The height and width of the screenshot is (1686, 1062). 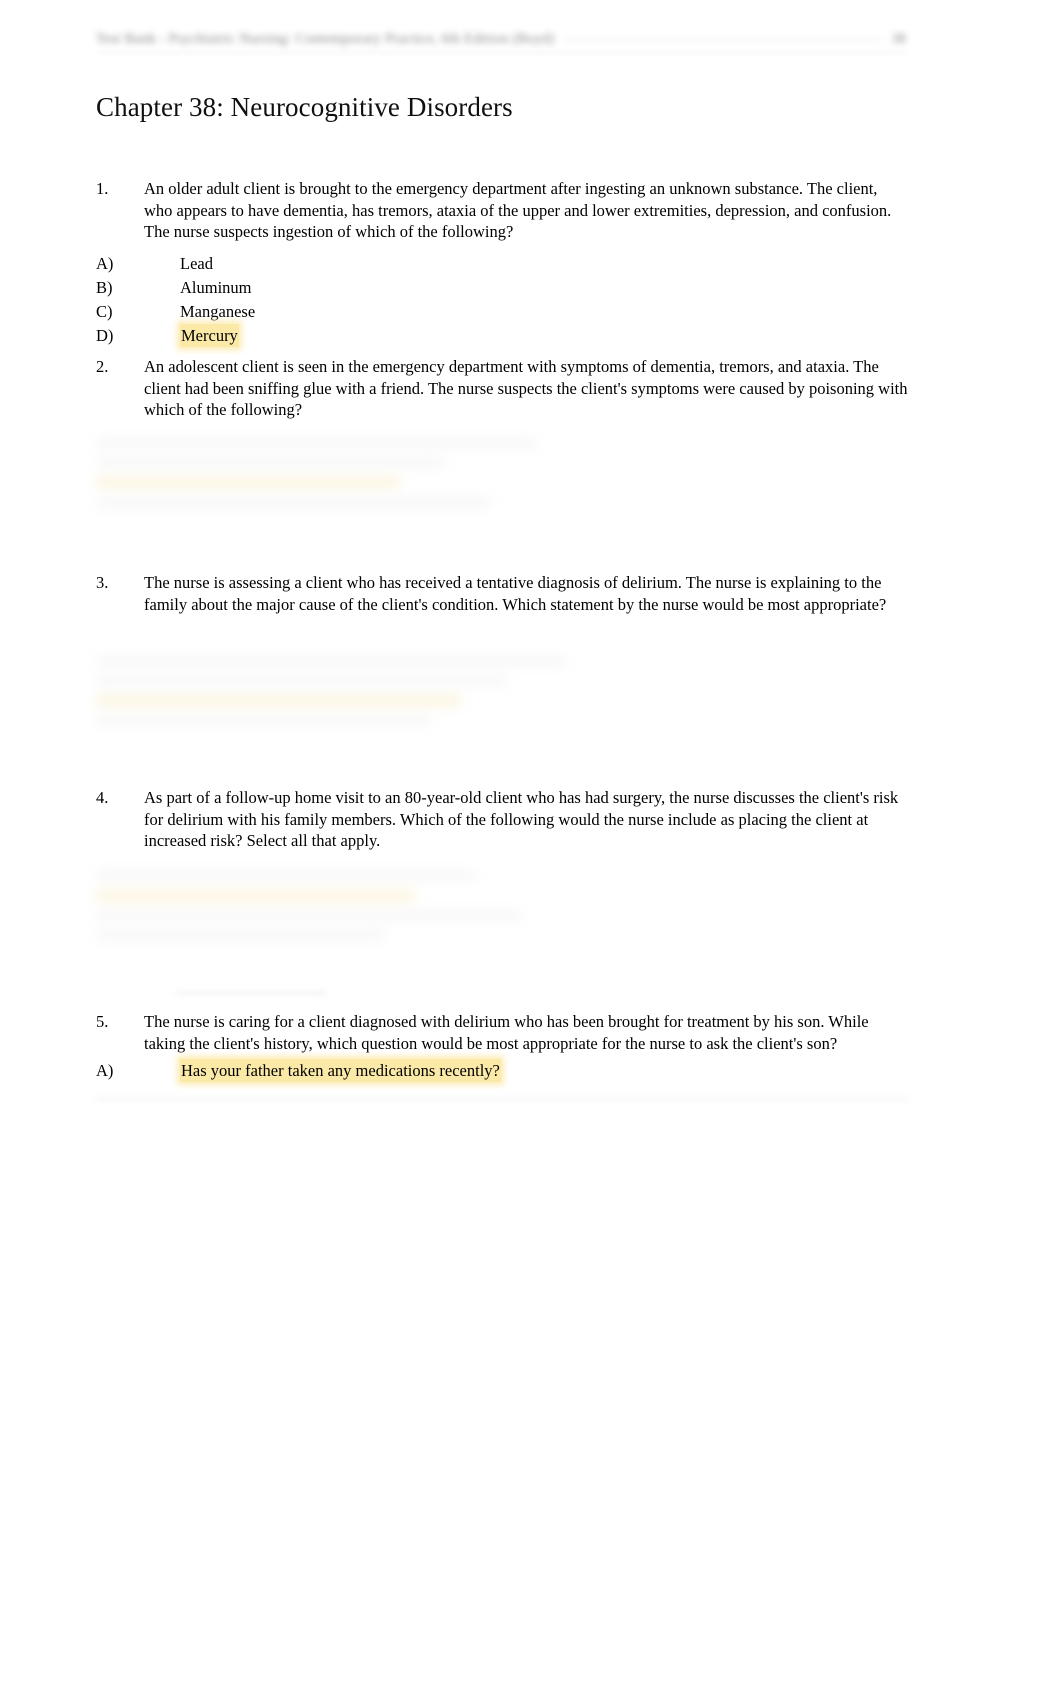 I want to click on option-text-highlighted: Mercury, so click(x=209, y=335).